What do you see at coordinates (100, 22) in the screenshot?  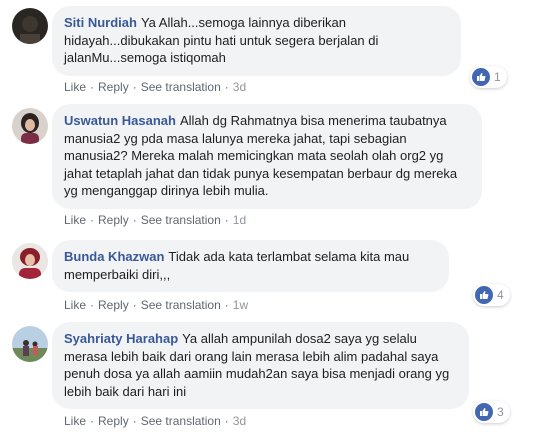 I see `comment-author: Siti Nurdiah` at bounding box center [100, 22].